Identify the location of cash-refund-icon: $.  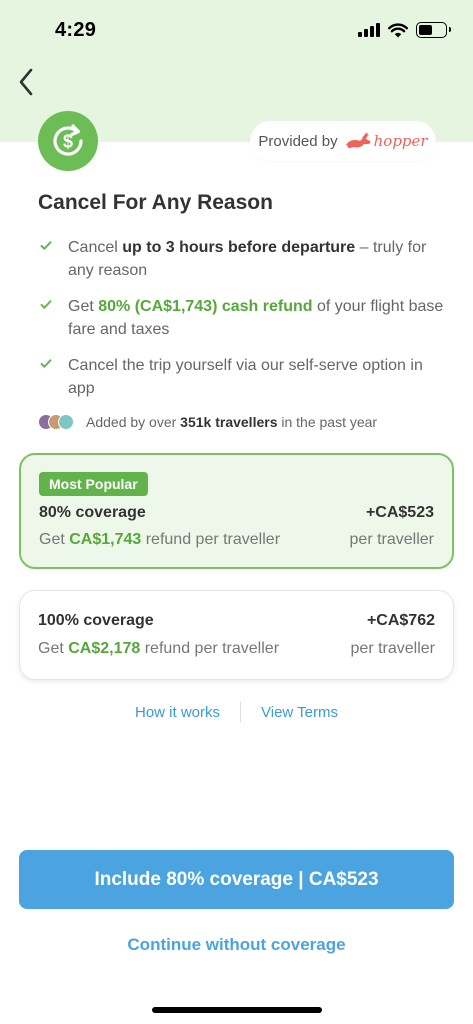
(68, 141).